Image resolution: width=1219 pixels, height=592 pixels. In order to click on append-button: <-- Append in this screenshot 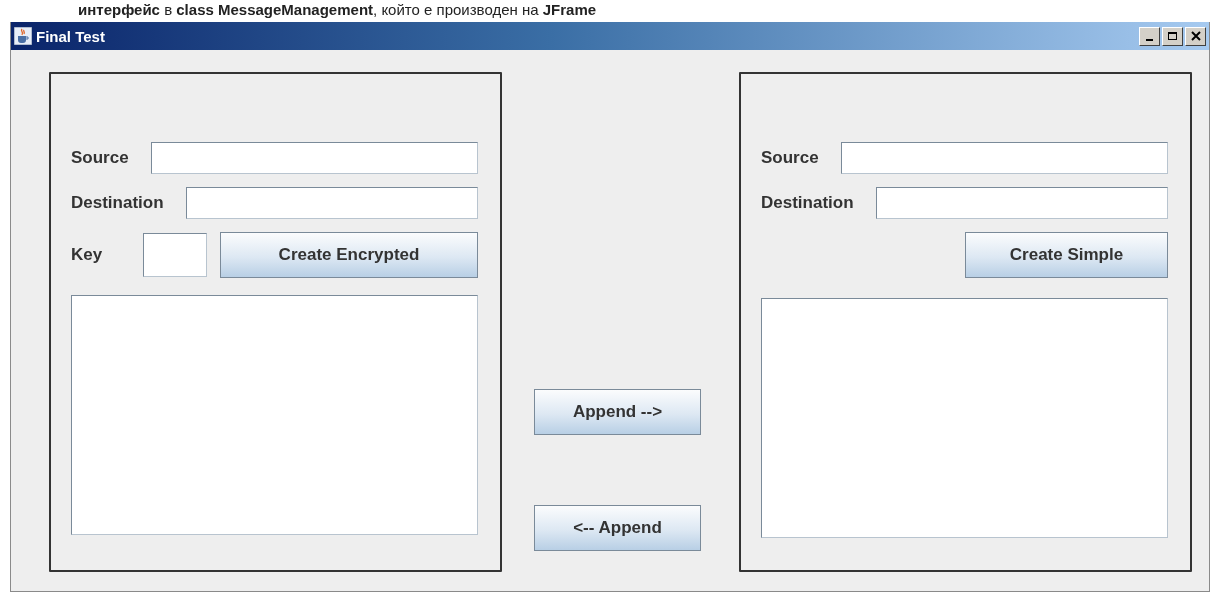, I will do `click(617, 528)`.